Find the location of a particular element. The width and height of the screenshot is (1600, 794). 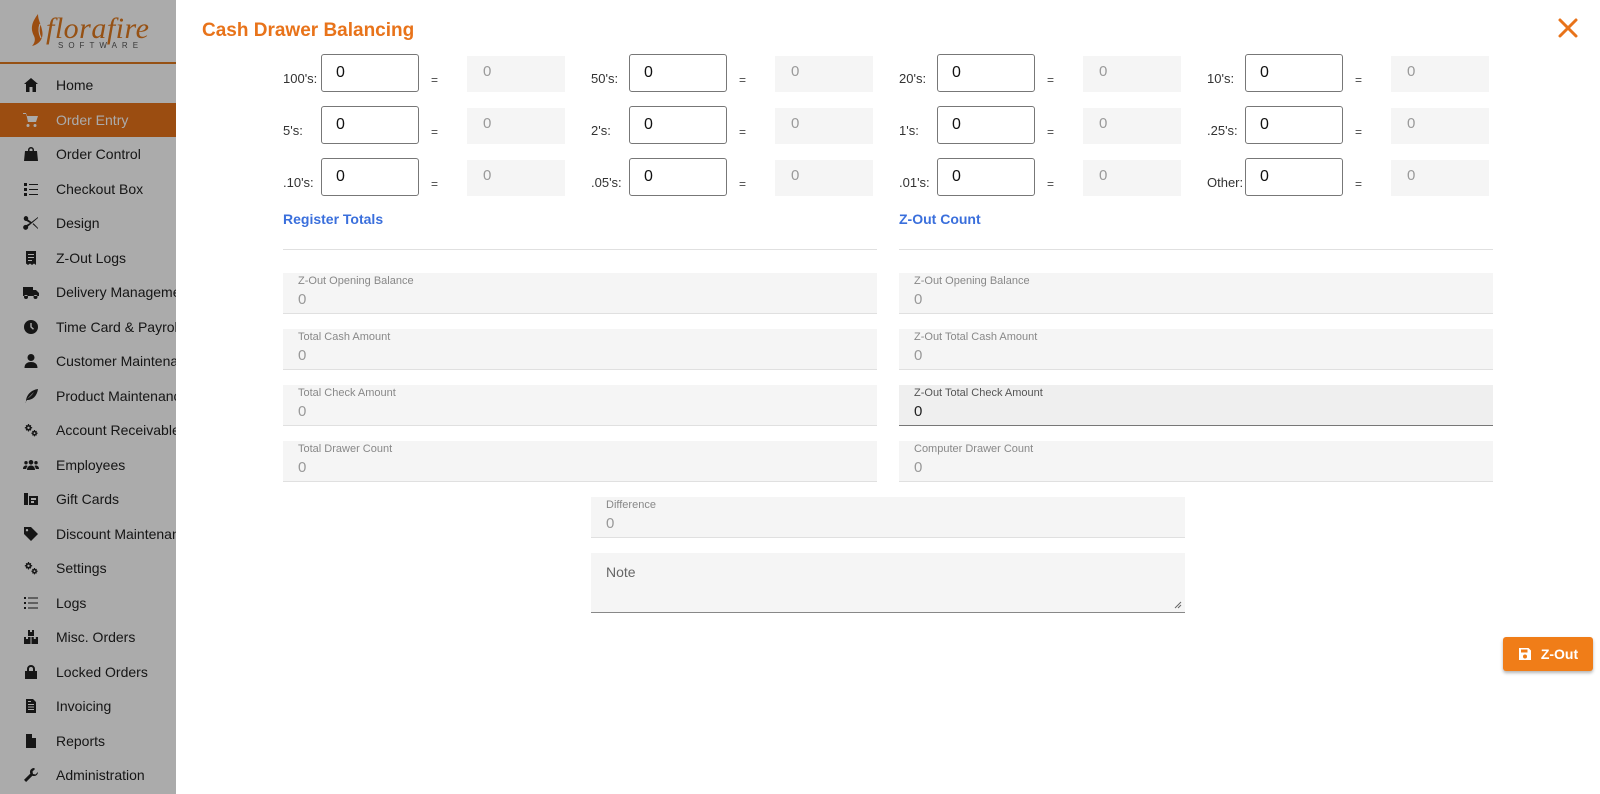

save-icon is located at coordinates (1524, 654).